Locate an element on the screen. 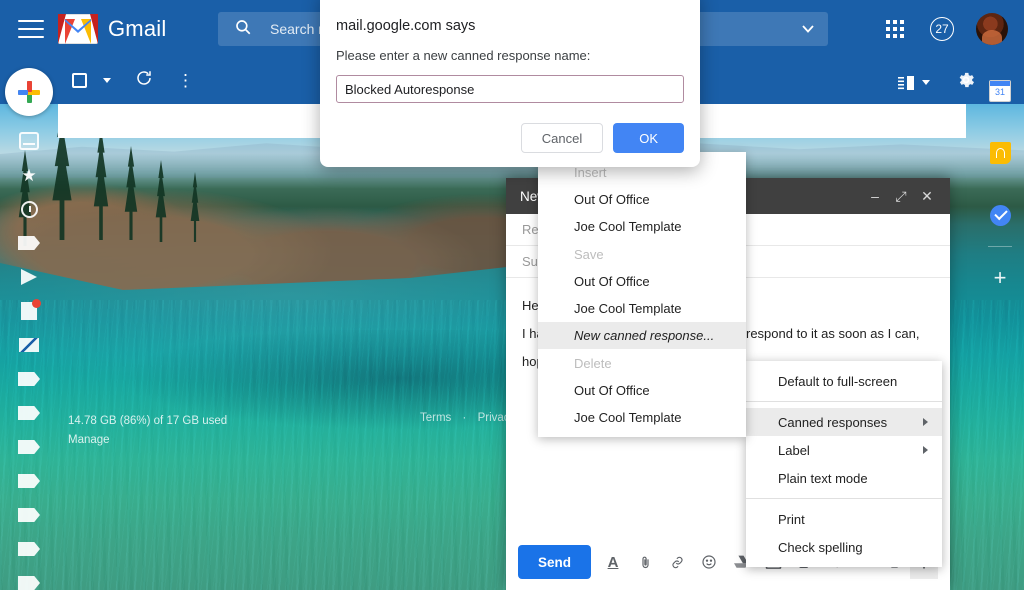 This screenshot has height=590, width=1024. hamburger-icon is located at coordinates (31, 29).